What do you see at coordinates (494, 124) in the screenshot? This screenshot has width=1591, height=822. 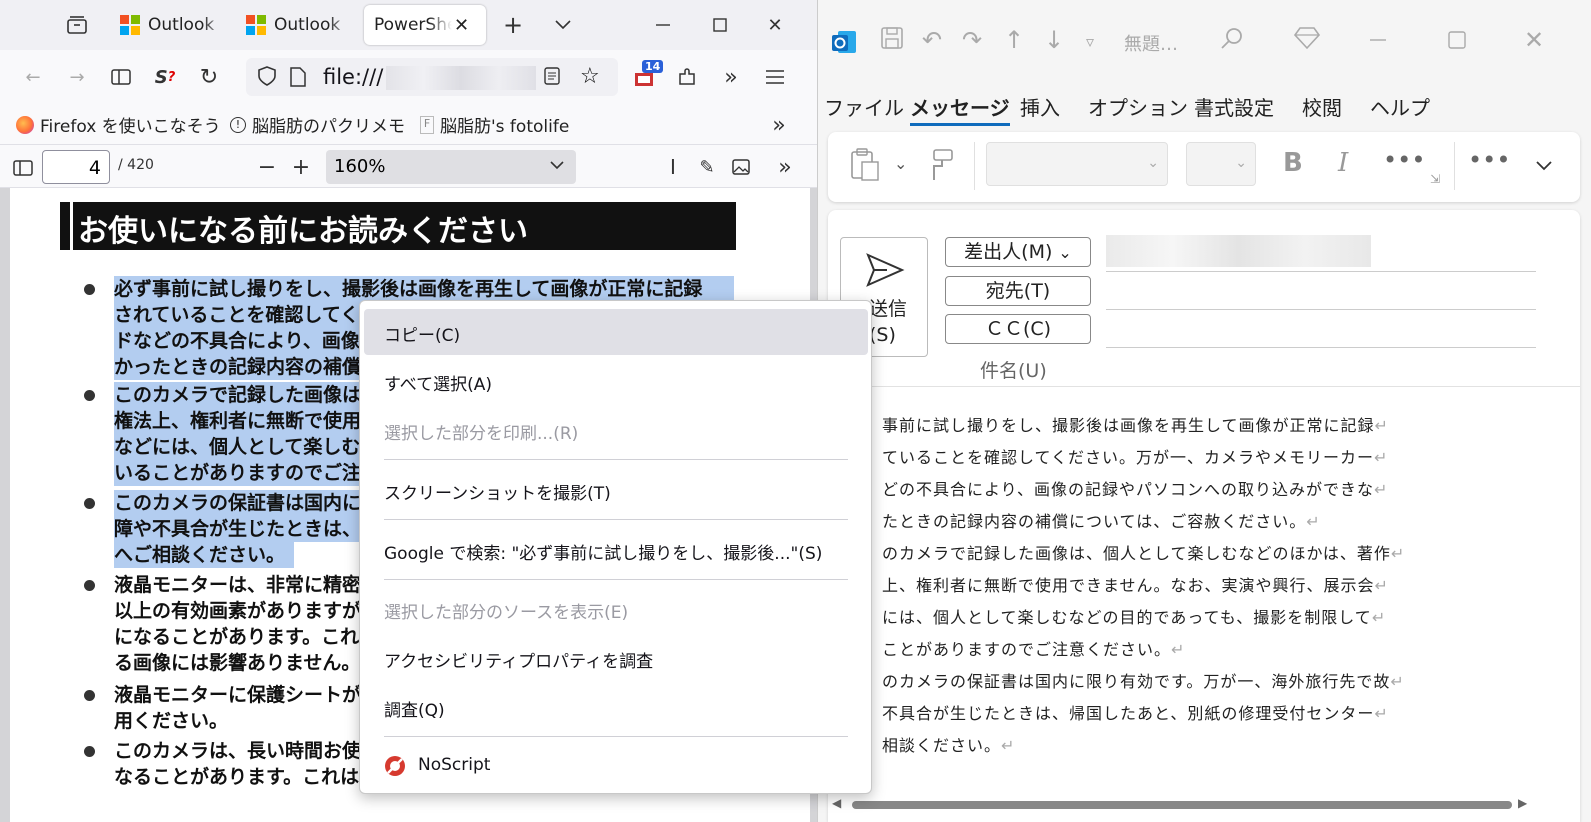 I see `bookmark-fotolife: F 脳脂肪's fotolife` at bounding box center [494, 124].